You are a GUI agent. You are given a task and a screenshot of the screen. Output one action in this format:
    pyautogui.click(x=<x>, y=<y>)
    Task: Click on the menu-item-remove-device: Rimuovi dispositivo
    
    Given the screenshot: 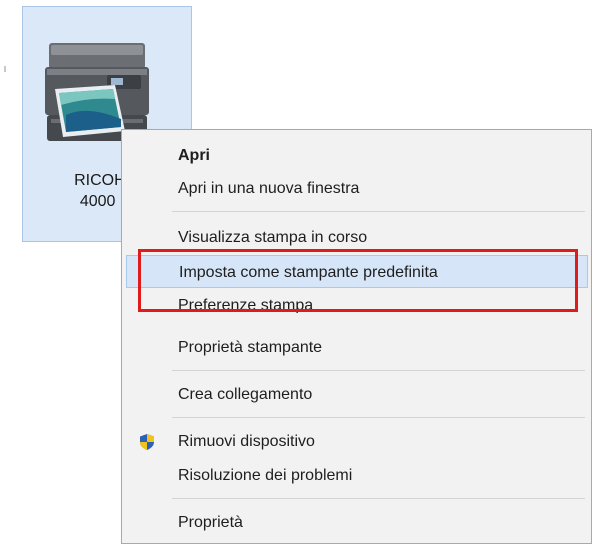 What is the action you would take?
    pyautogui.click(x=357, y=441)
    